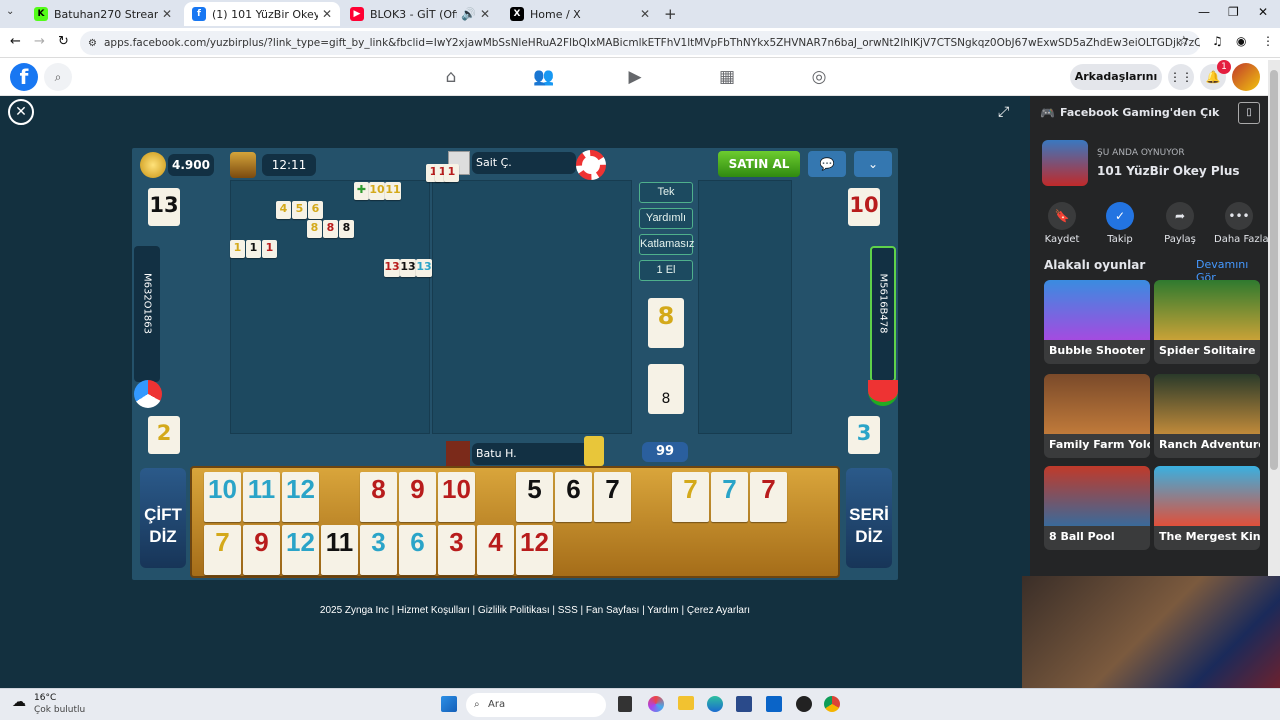  I want to click on audio-icon: 🔊, so click(468, 14).